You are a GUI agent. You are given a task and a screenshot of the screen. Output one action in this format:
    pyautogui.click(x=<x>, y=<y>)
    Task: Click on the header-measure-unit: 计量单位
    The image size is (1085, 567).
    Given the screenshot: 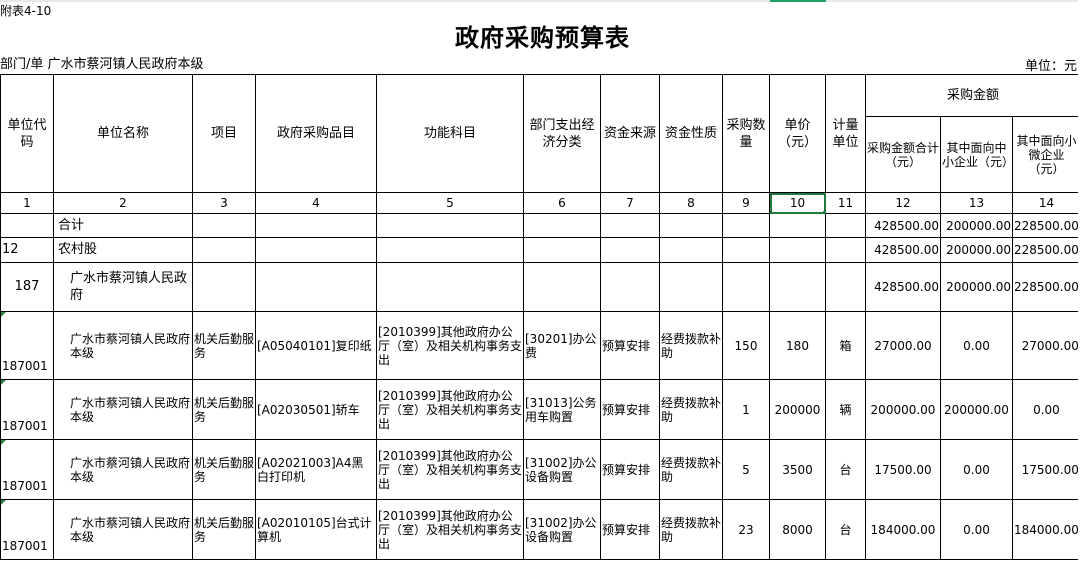 What is the action you would take?
    pyautogui.click(x=845, y=133)
    